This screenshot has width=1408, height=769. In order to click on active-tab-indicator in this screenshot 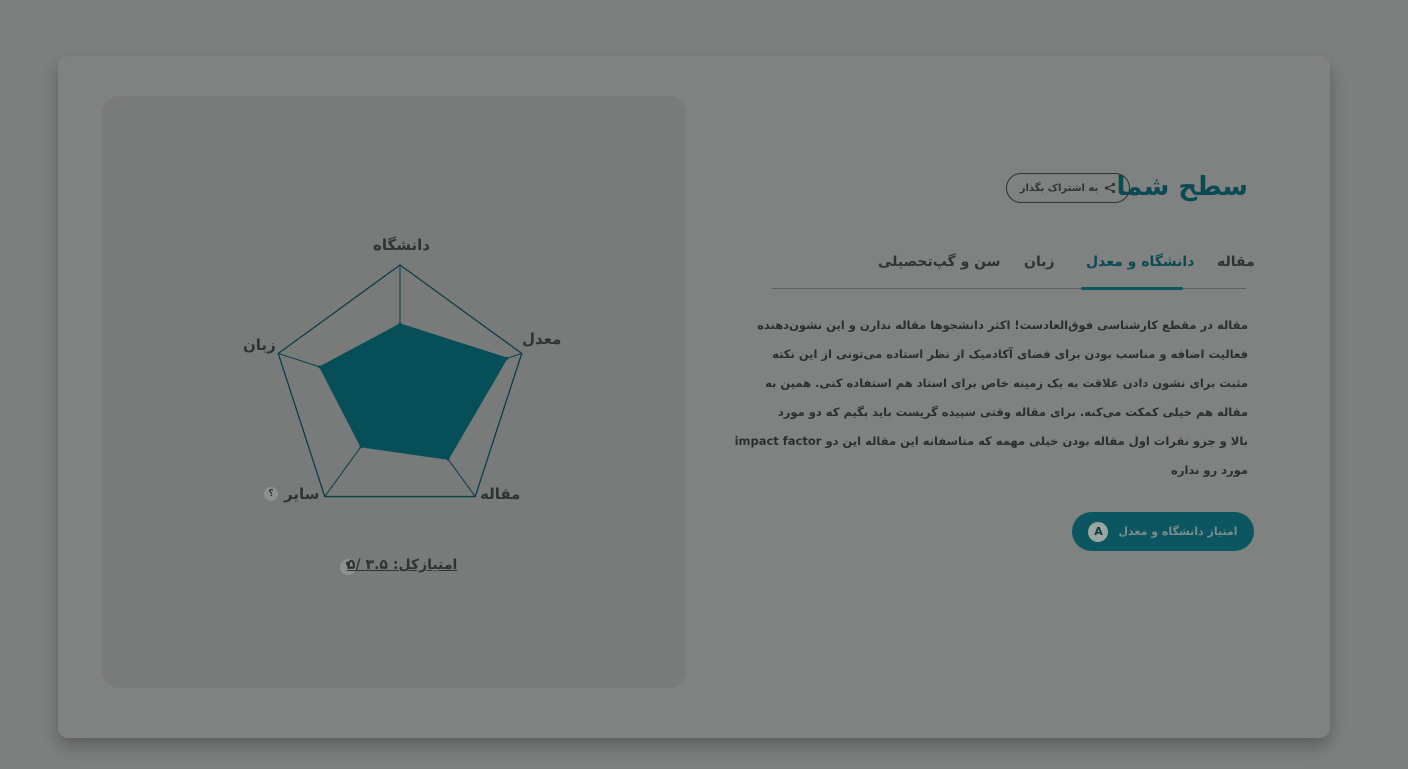, I will do `click(1132, 288)`.